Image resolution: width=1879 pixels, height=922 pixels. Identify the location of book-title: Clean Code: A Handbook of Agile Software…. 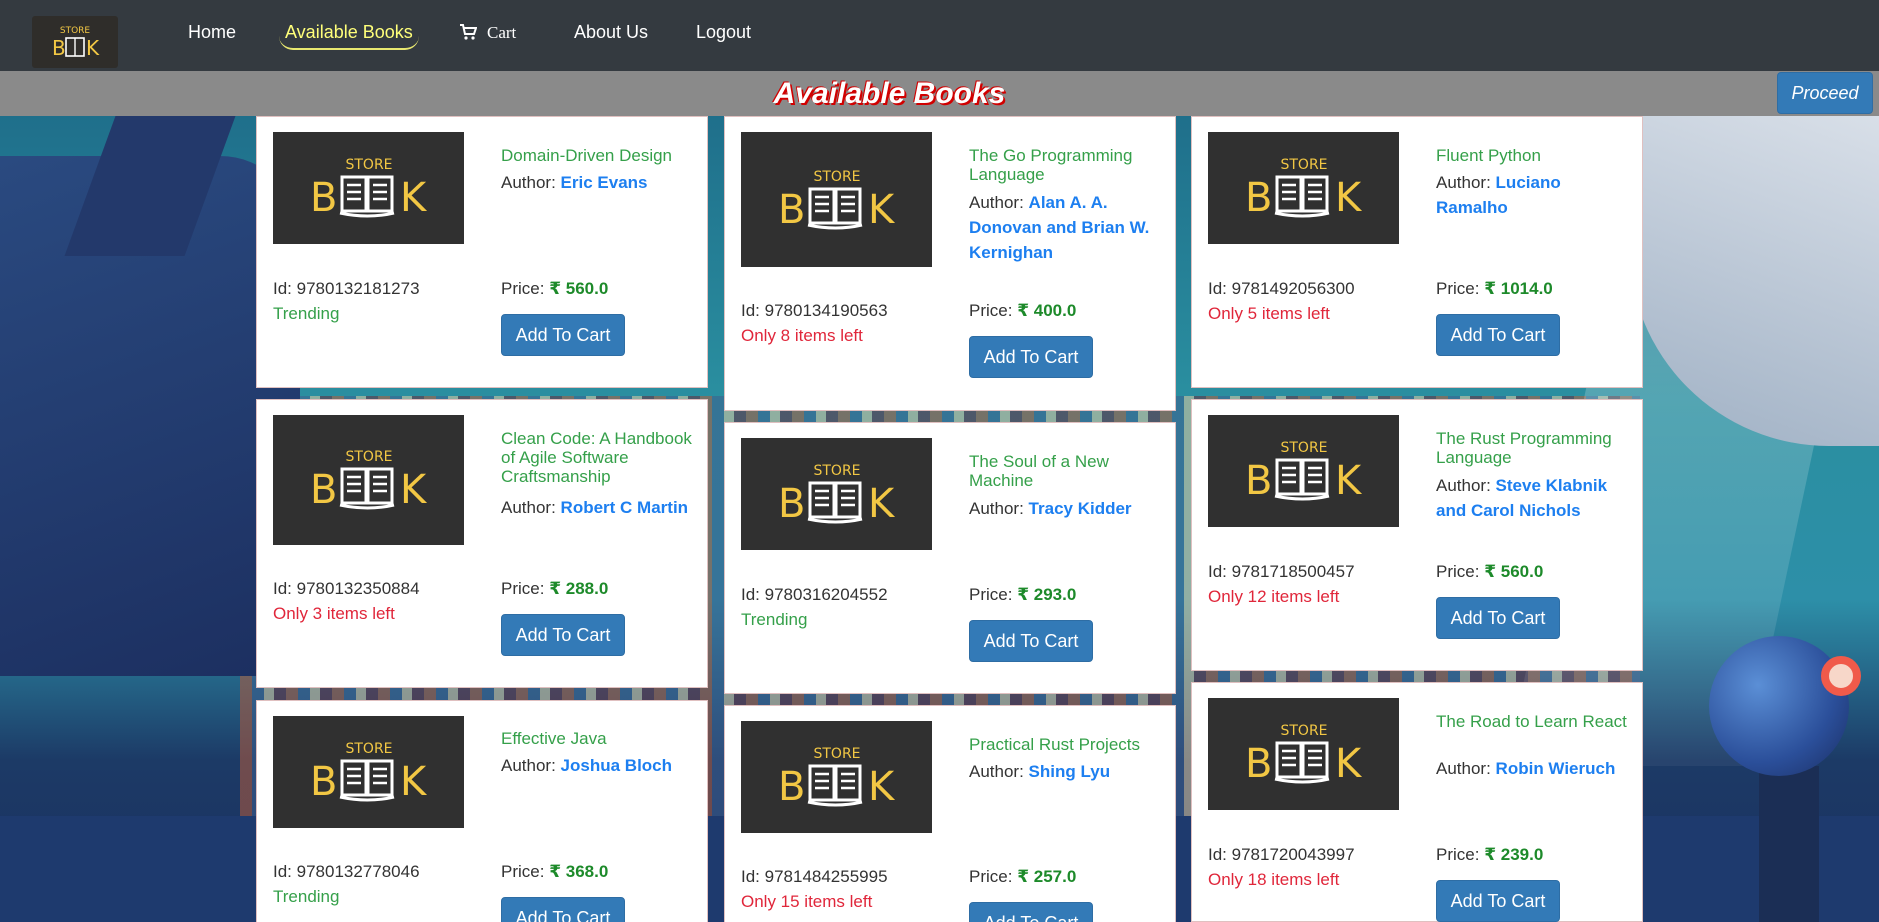
(601, 457).